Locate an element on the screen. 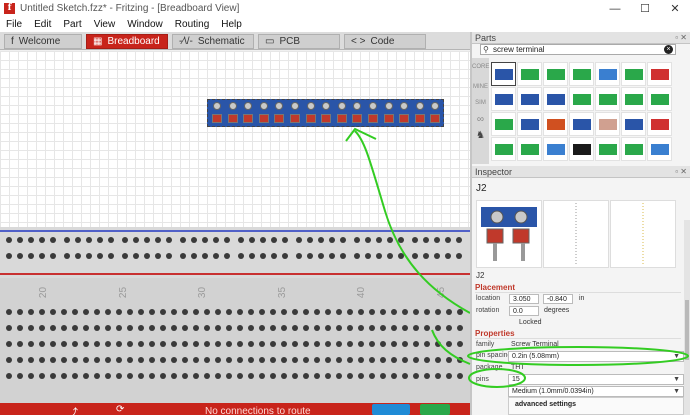  advanced-settings-group: advanced settings is located at coordinates (596, 406).